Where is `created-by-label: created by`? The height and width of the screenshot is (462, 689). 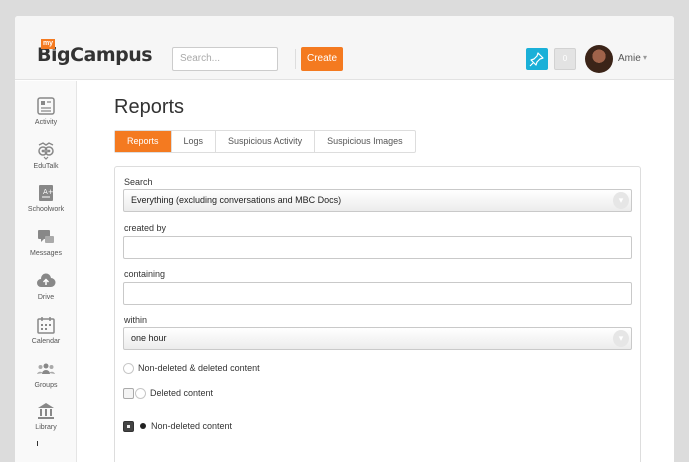 created-by-label: created by is located at coordinates (145, 228).